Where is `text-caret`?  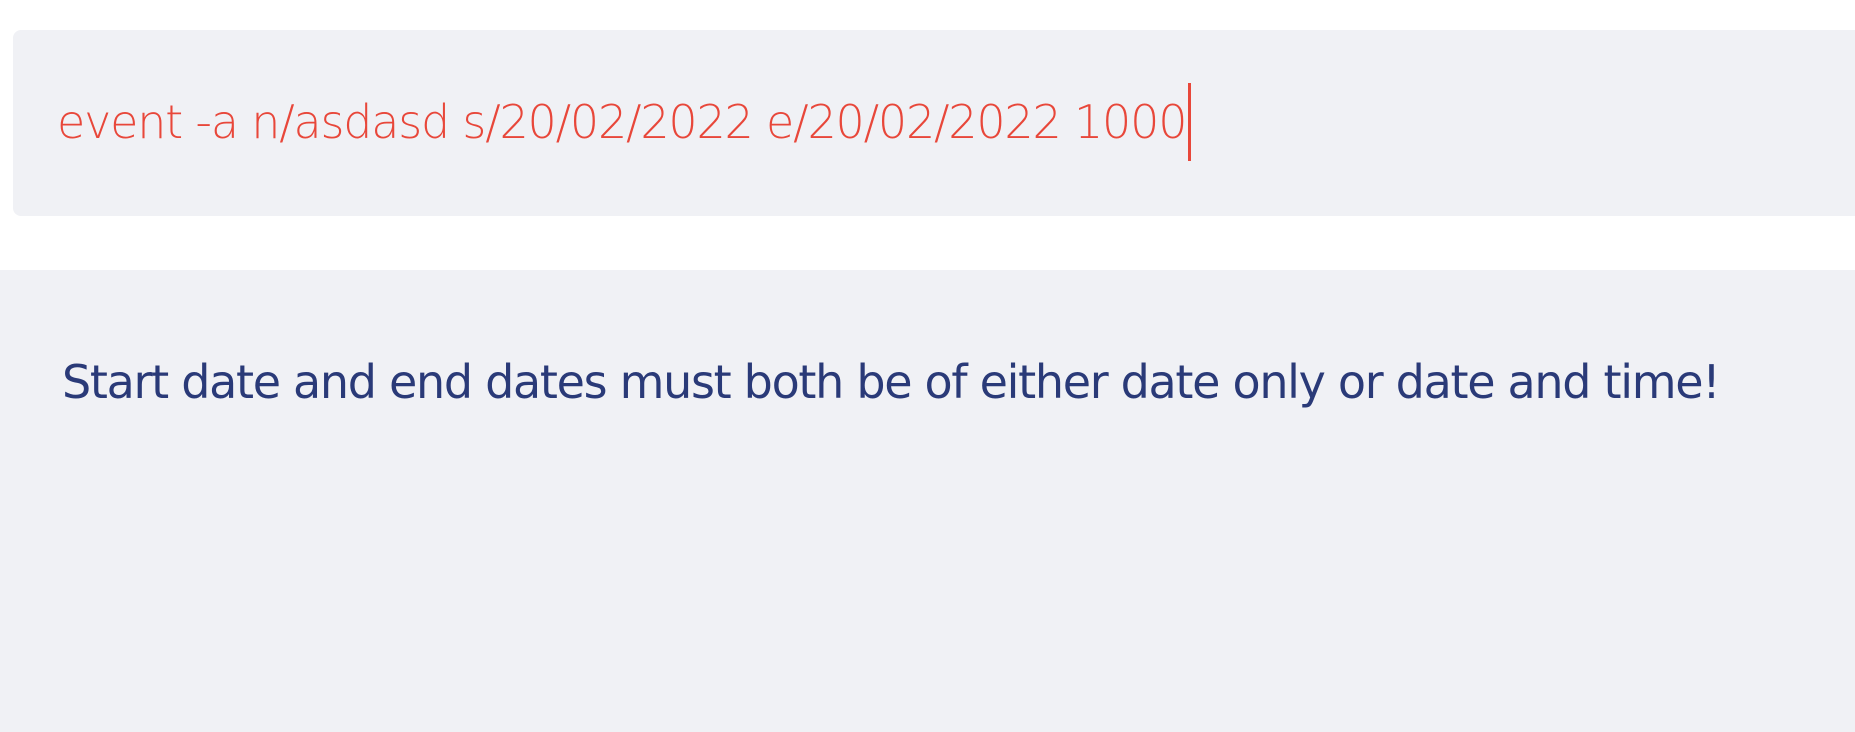
text-caret is located at coordinates (1190, 122).